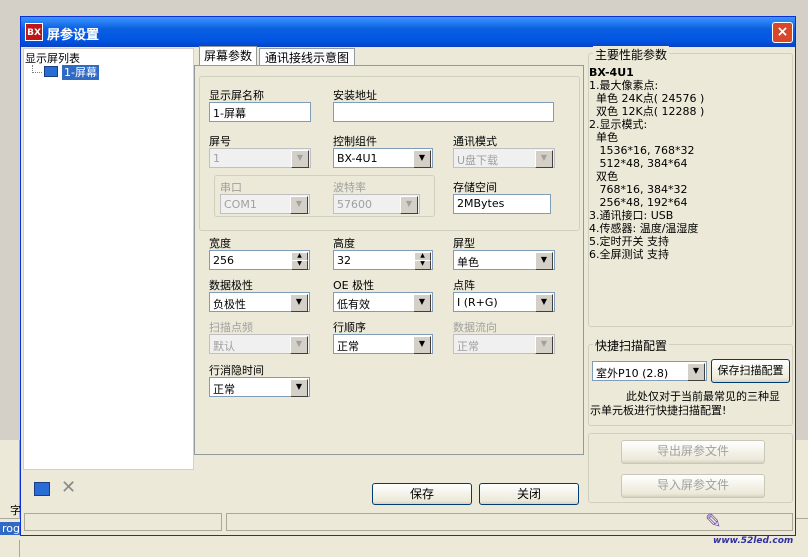 The height and width of the screenshot is (557, 808). What do you see at coordinates (629, 254) in the screenshot?
I see `perf-line: 6.全屏测试 支持` at bounding box center [629, 254].